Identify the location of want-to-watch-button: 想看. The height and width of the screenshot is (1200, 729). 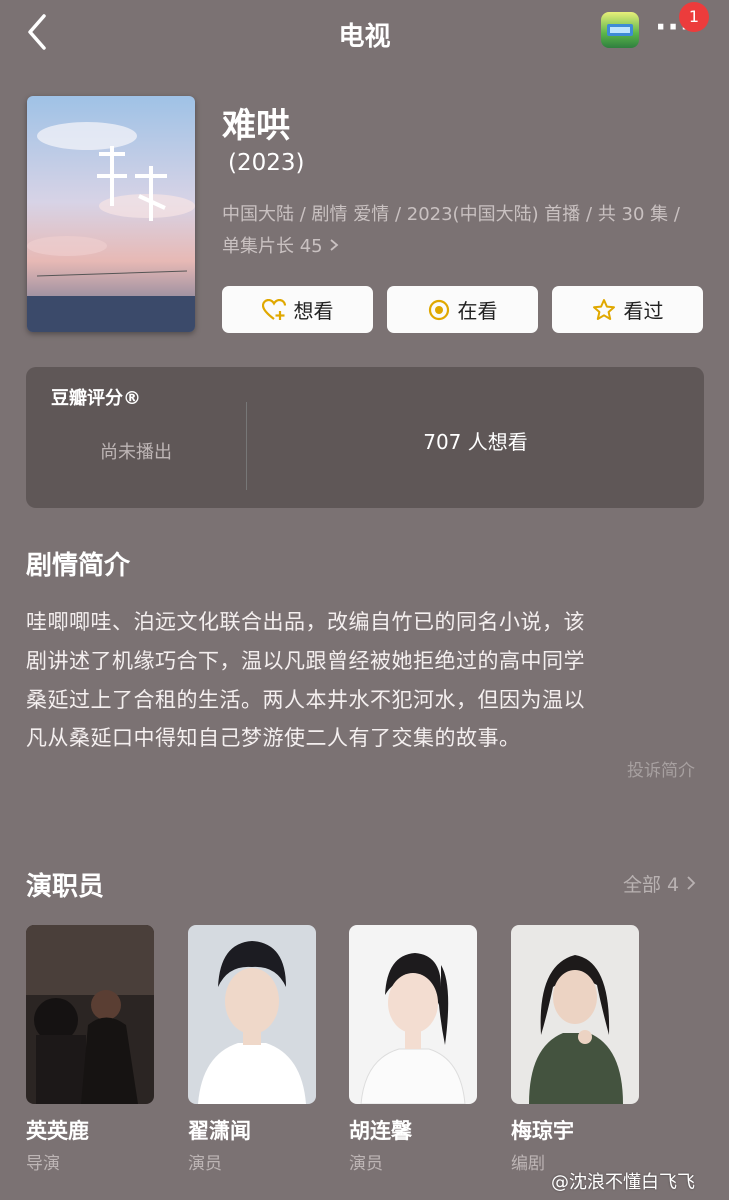
(297, 309).